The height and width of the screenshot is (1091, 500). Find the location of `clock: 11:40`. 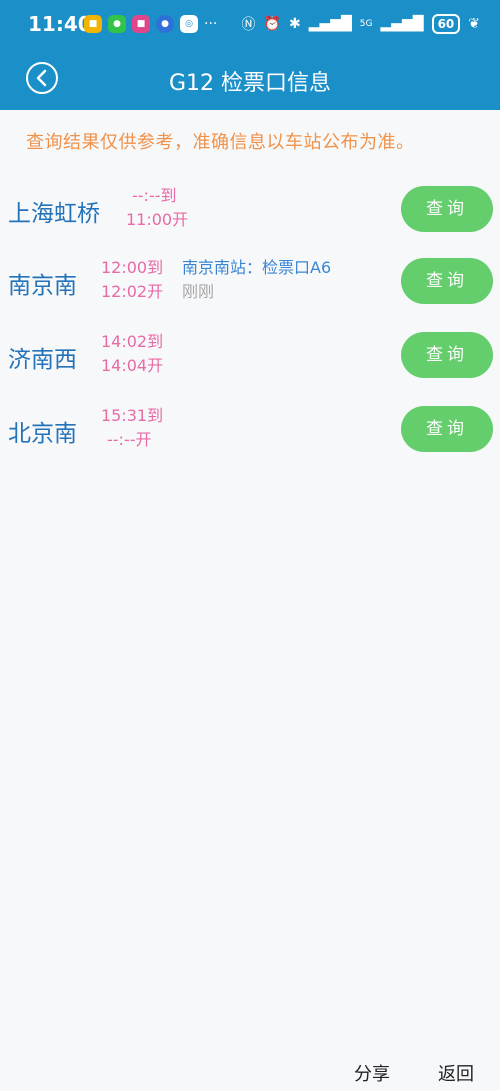

clock: 11:40 is located at coordinates (60, 24).